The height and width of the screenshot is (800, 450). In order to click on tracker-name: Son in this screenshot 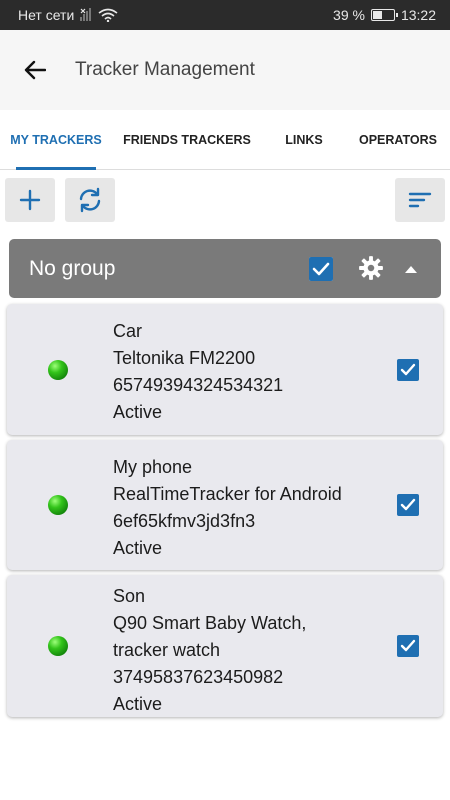, I will do `click(129, 596)`.